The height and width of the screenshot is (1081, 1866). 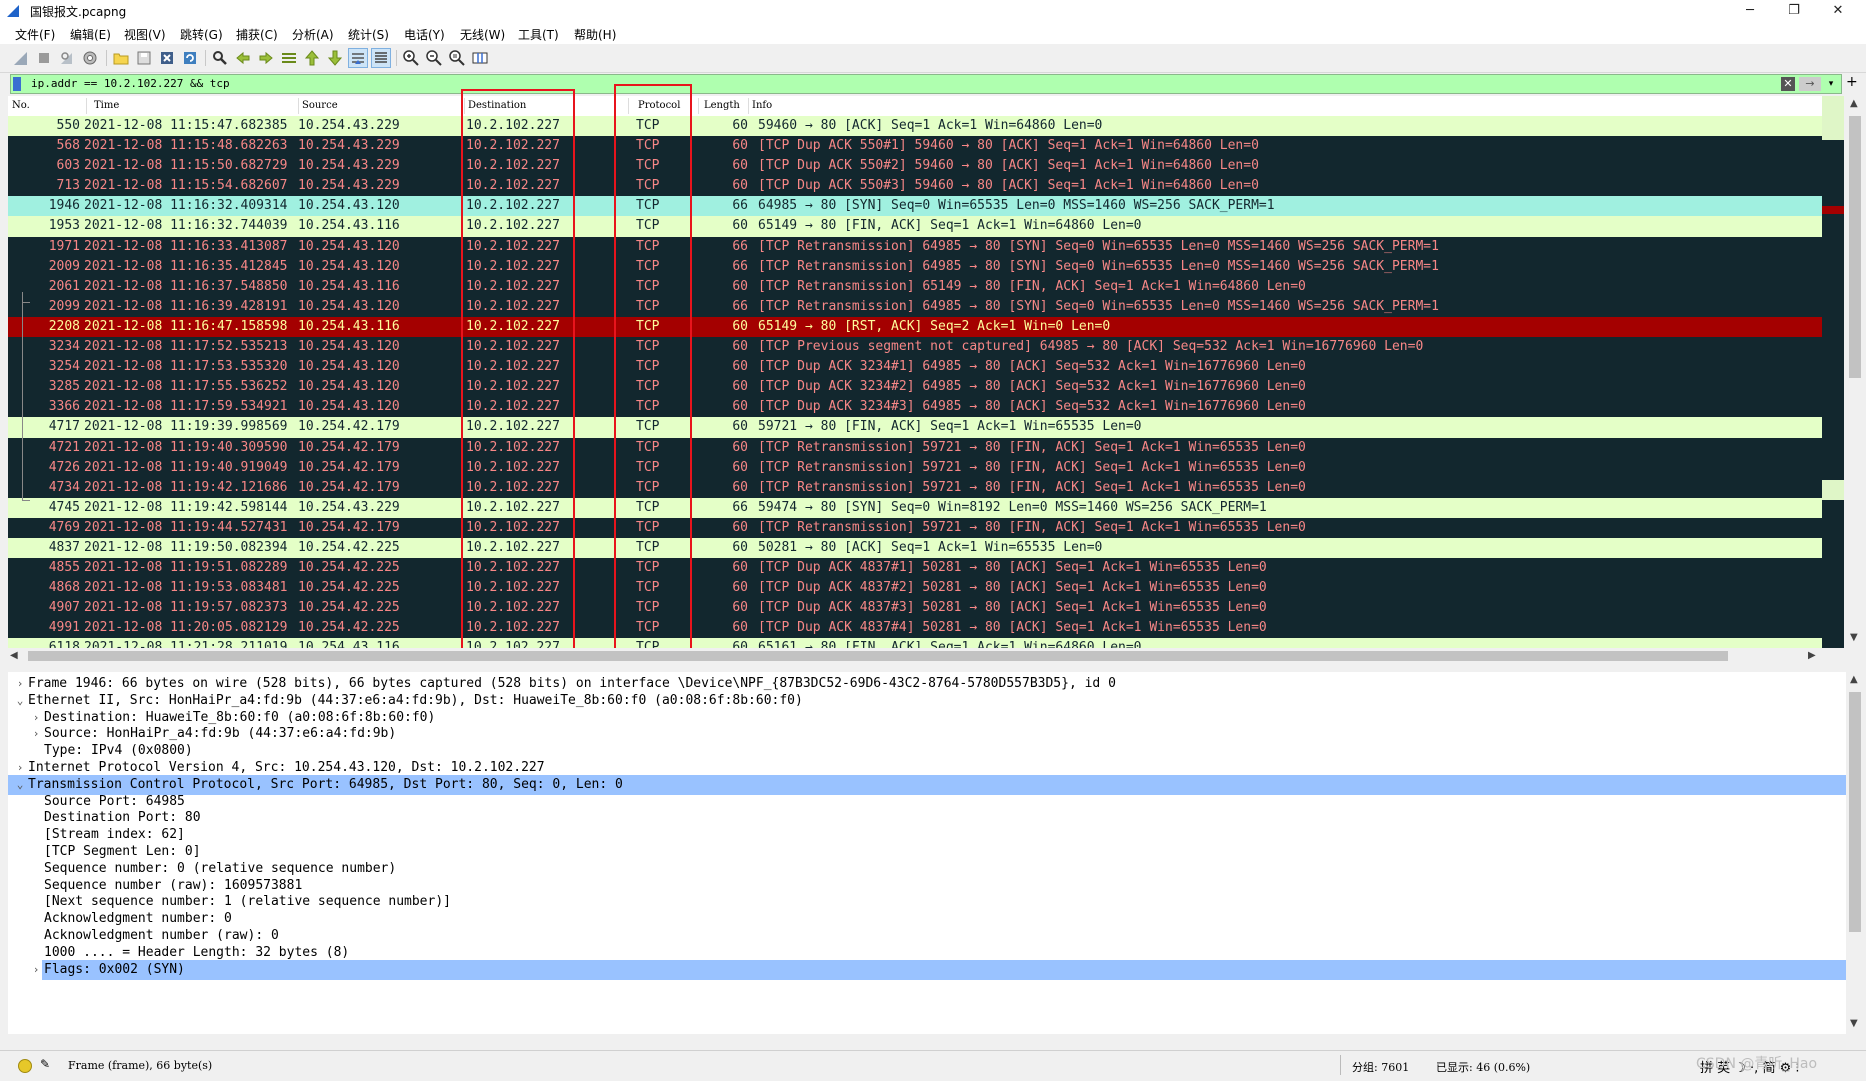 What do you see at coordinates (358, 58) in the screenshot?
I see `autoscroll-icon` at bounding box center [358, 58].